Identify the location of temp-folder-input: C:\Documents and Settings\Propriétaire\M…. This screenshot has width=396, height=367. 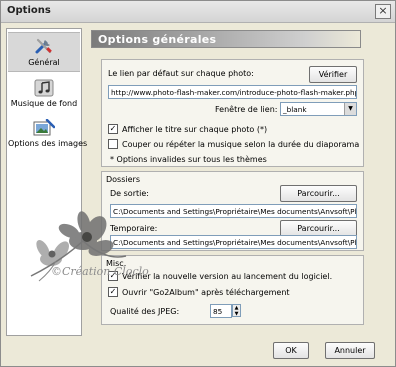
(233, 242).